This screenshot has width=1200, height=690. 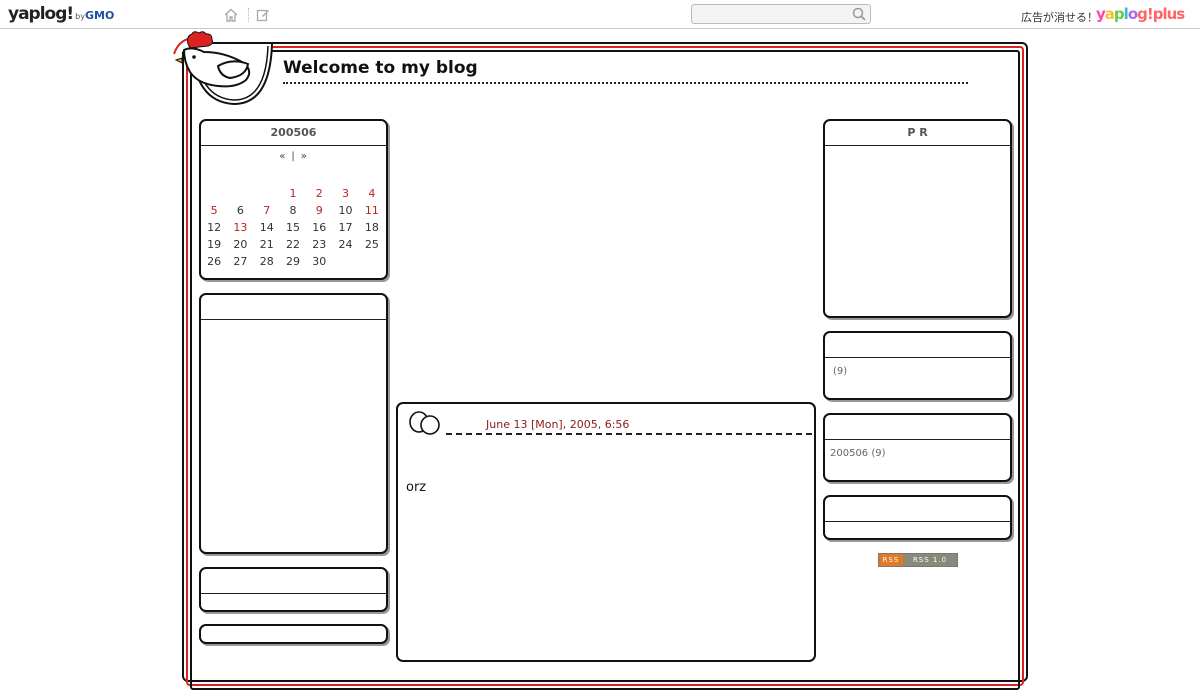 I want to click on calendar-day: 28, so click(x=266, y=261).